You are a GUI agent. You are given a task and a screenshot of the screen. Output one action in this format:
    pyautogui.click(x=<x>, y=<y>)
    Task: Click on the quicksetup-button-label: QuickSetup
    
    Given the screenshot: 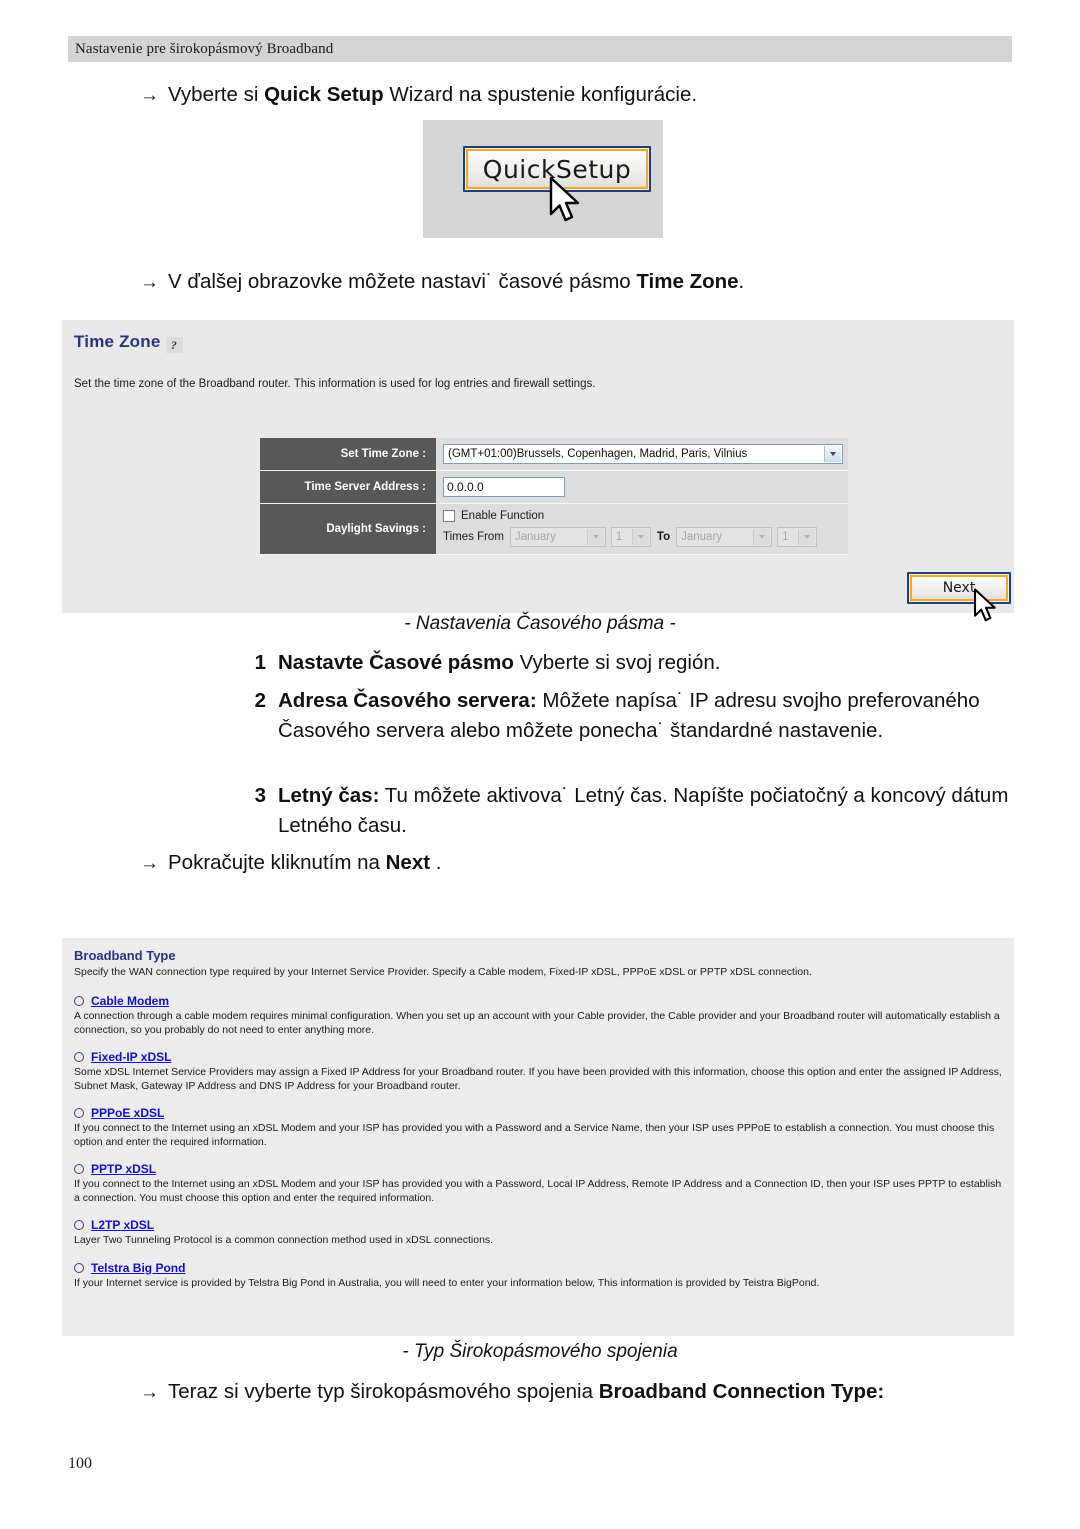 What is the action you would take?
    pyautogui.click(x=557, y=169)
    